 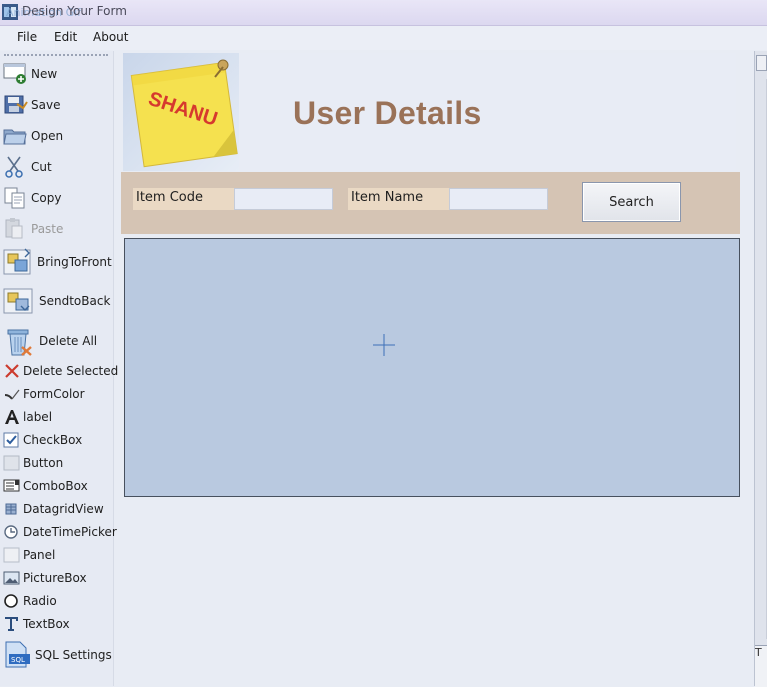 What do you see at coordinates (71, 371) in the screenshot?
I see `tool-delete-selected-label: Delete Selected` at bounding box center [71, 371].